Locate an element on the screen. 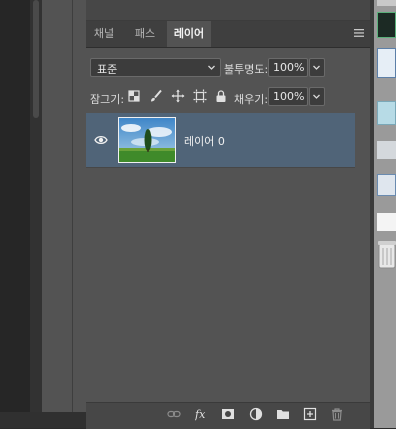 The image size is (396, 429). opacity-value: 100% is located at coordinates (289, 67).